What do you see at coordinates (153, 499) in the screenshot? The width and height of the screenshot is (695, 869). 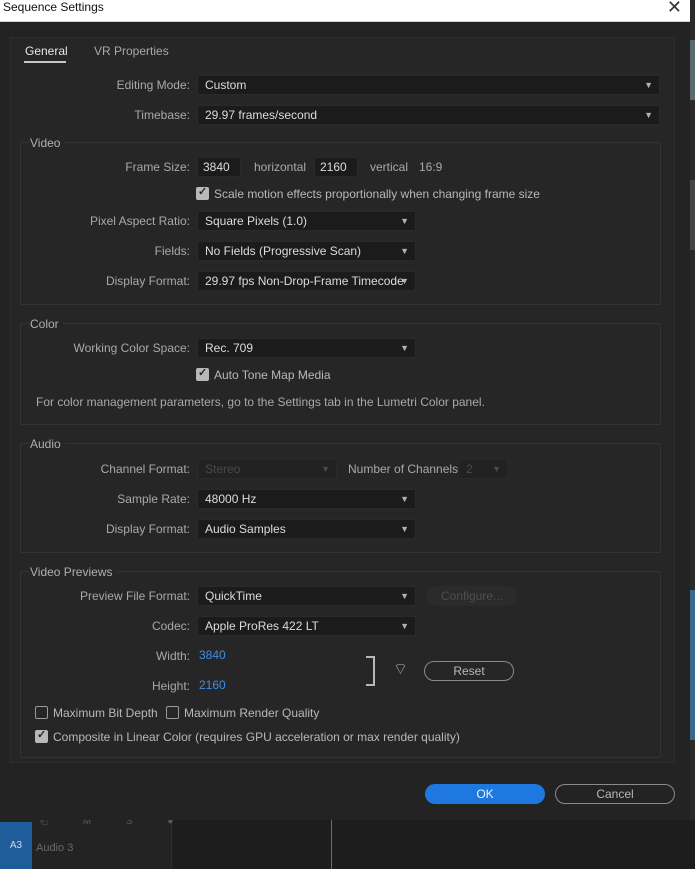 I see `sample-rate-label: Sample Rate:` at bounding box center [153, 499].